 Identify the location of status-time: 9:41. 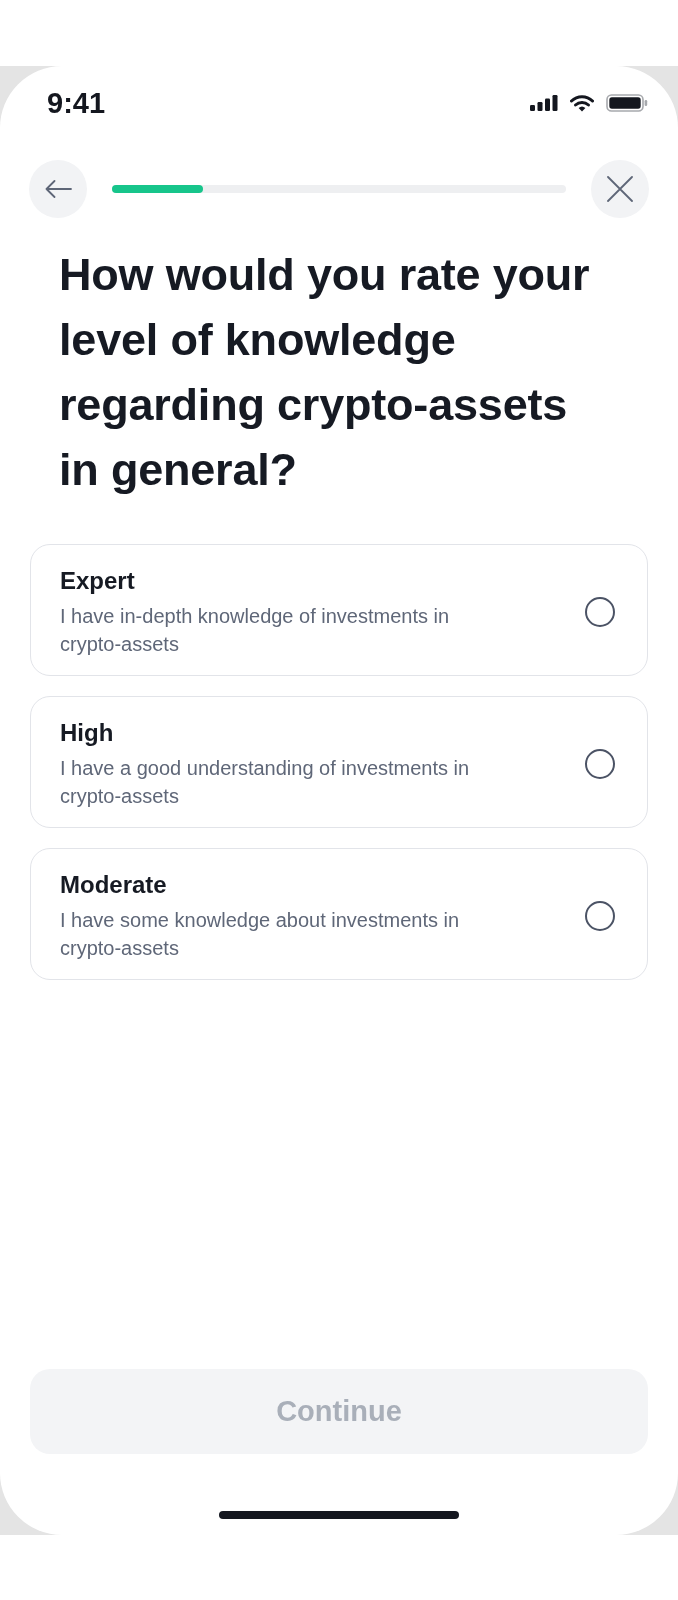
(76, 103).